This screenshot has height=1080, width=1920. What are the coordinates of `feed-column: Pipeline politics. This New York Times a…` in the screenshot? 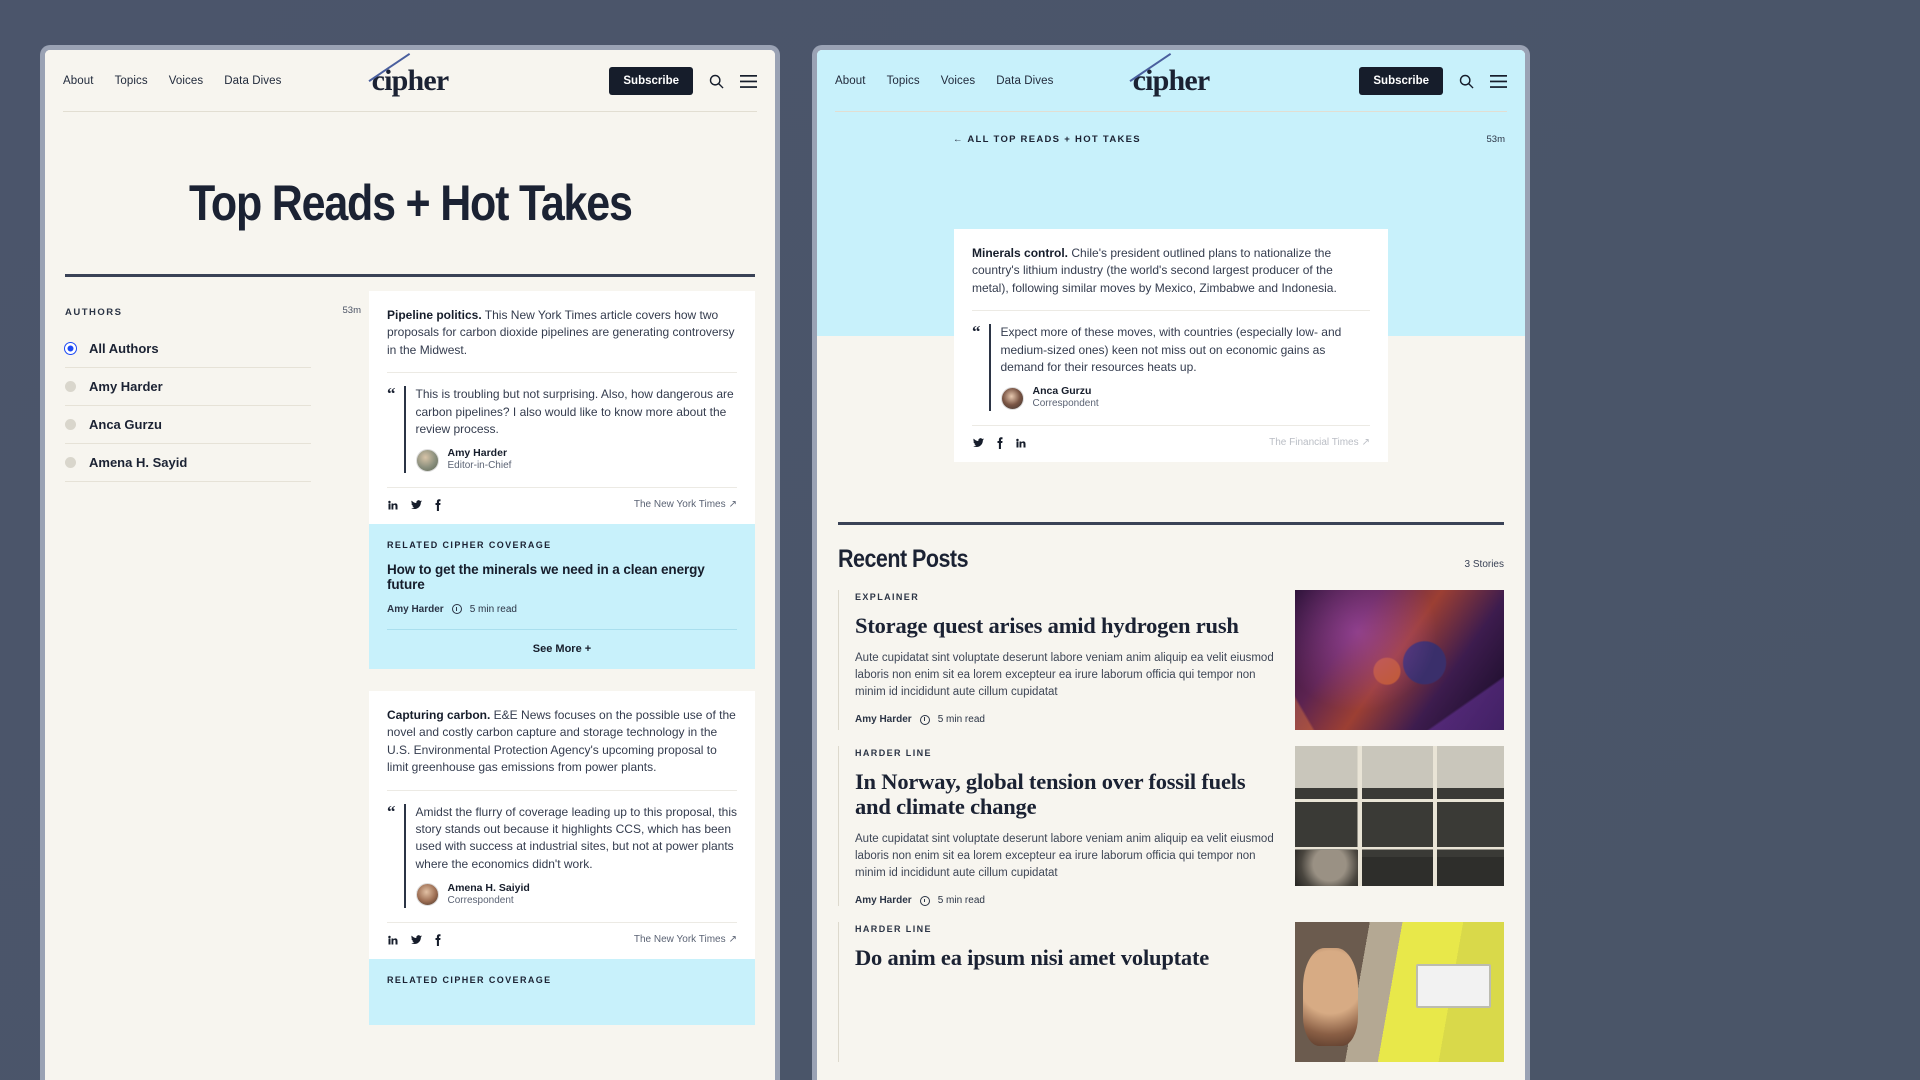 It's located at (562, 651).